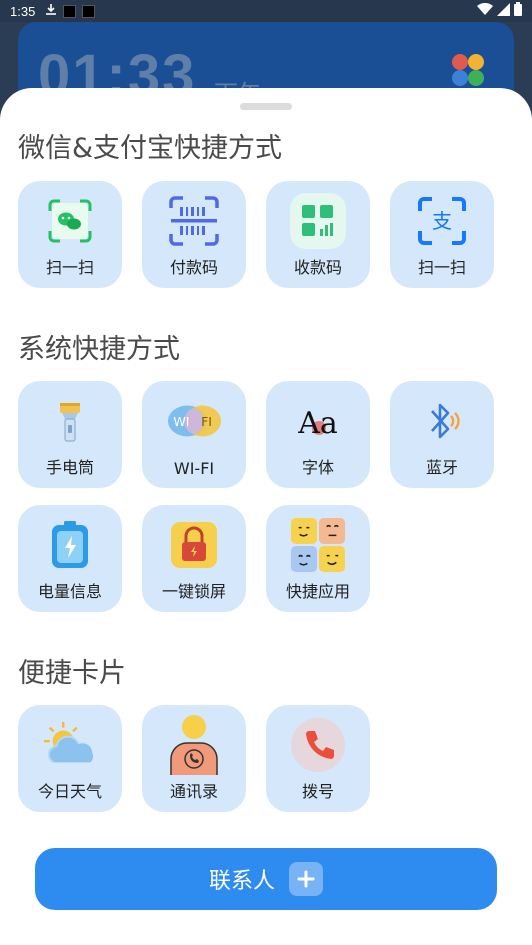  Describe the element at coordinates (266, 106) in the screenshot. I see `drag-handle` at that location.